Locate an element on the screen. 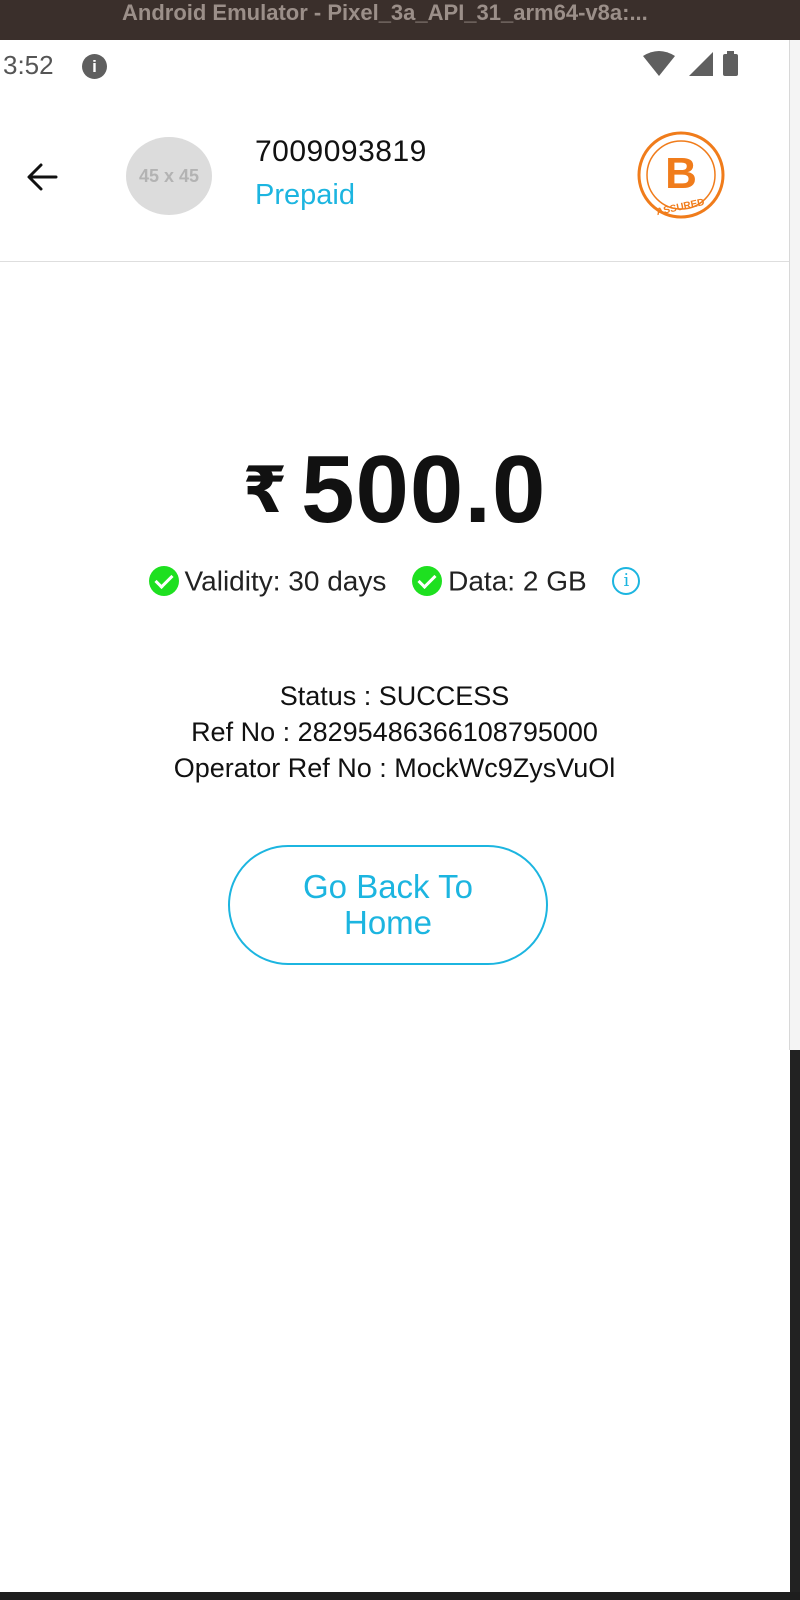  battery-icon is located at coordinates (730, 63).